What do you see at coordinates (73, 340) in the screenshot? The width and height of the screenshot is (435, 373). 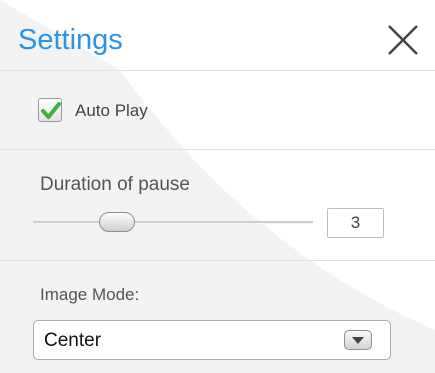 I see `image-mode-selected-value: Center` at bounding box center [73, 340].